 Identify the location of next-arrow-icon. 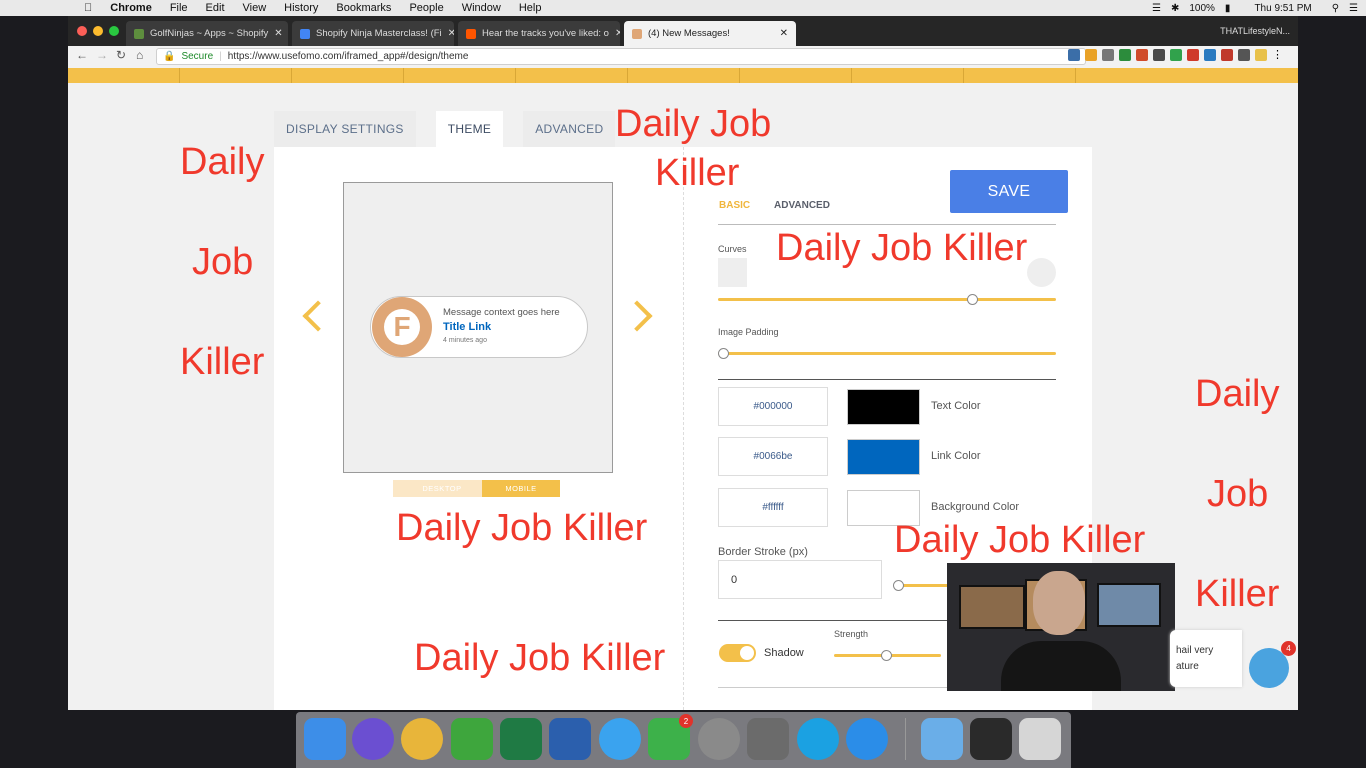
(637, 316).